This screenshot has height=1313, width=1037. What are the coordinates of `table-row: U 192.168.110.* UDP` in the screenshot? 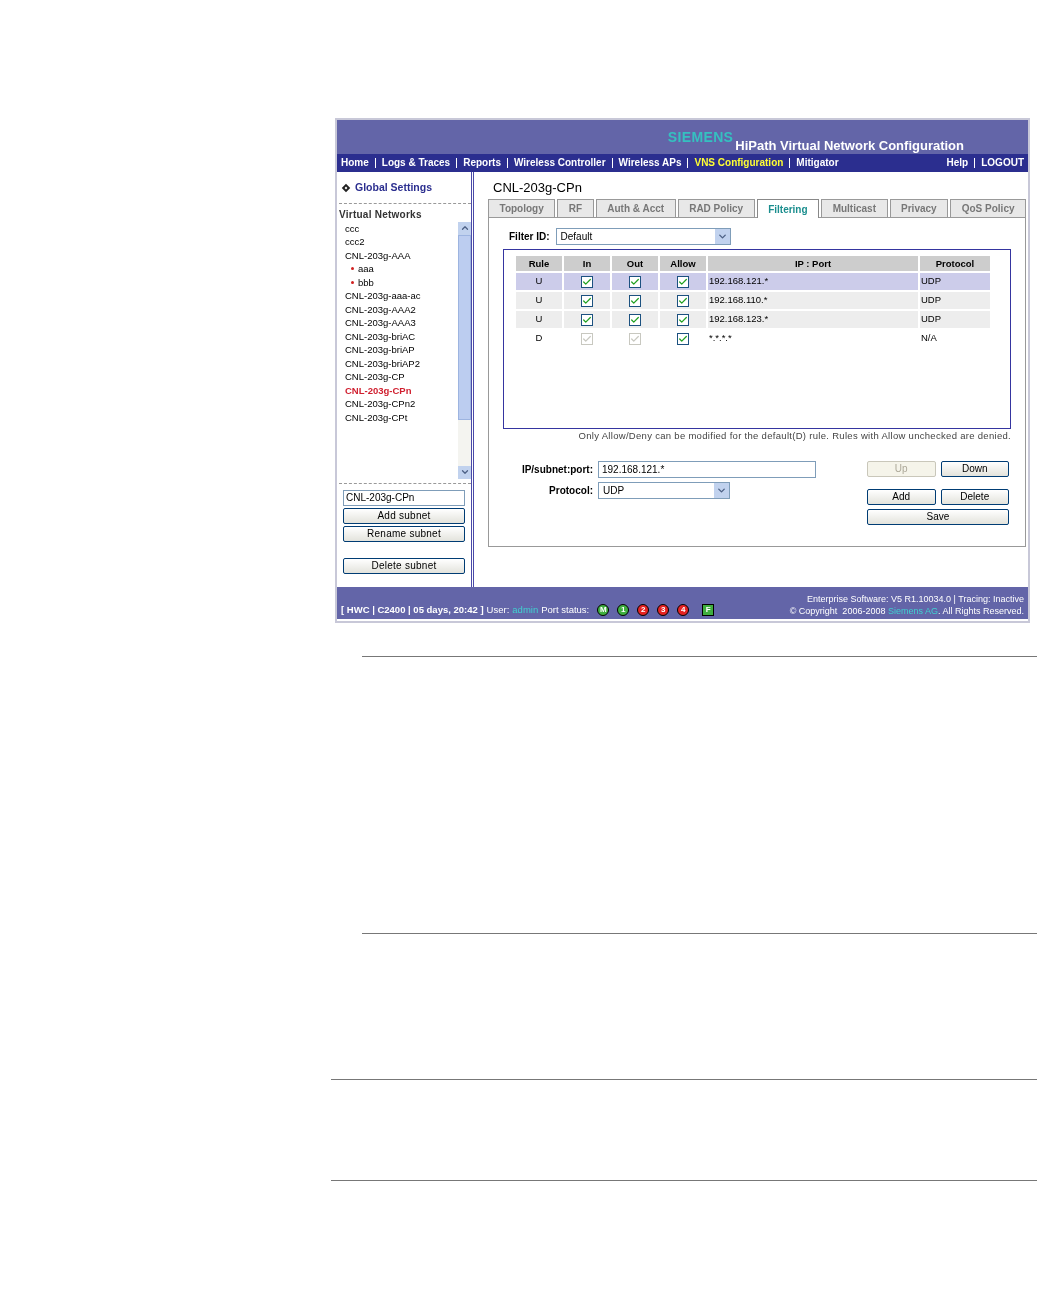 It's located at (753, 300).